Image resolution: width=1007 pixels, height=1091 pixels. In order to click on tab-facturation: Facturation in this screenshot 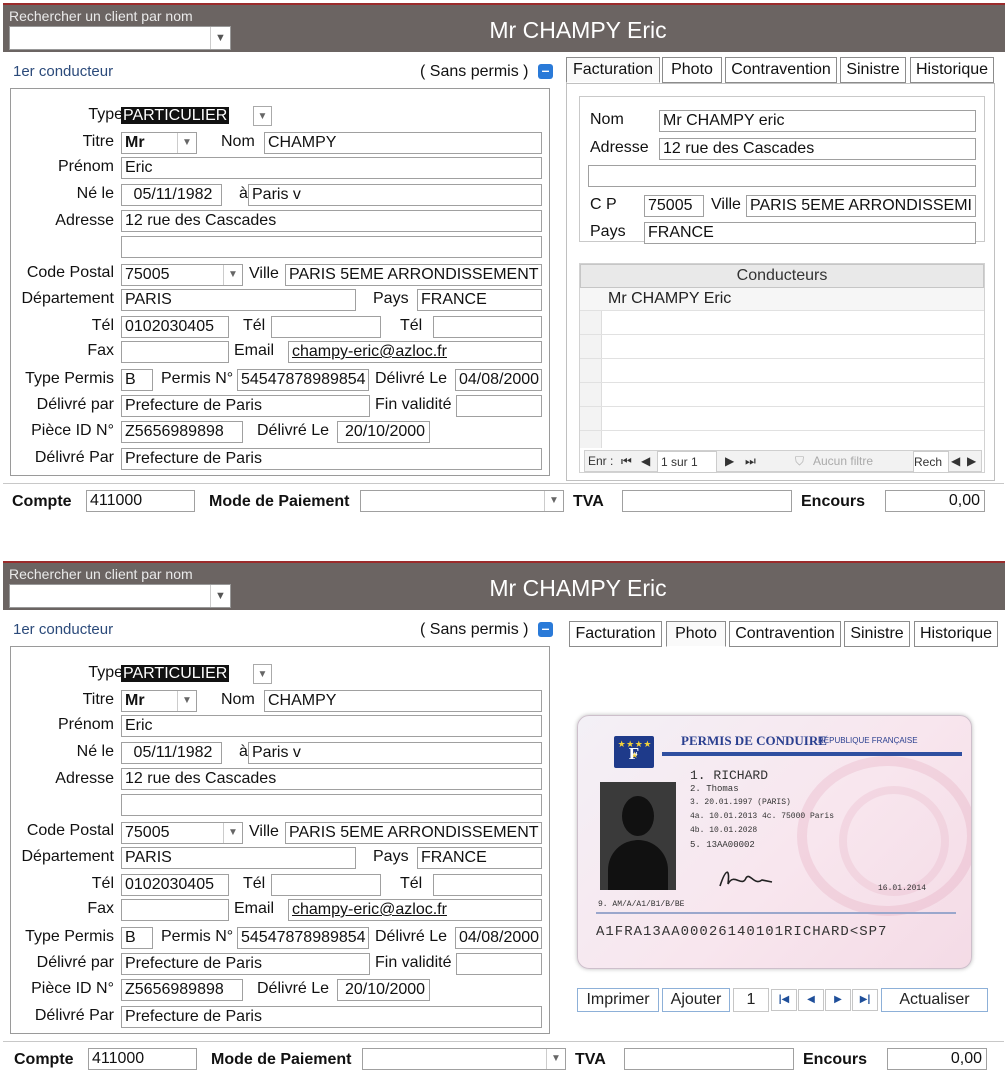, I will do `click(613, 70)`.